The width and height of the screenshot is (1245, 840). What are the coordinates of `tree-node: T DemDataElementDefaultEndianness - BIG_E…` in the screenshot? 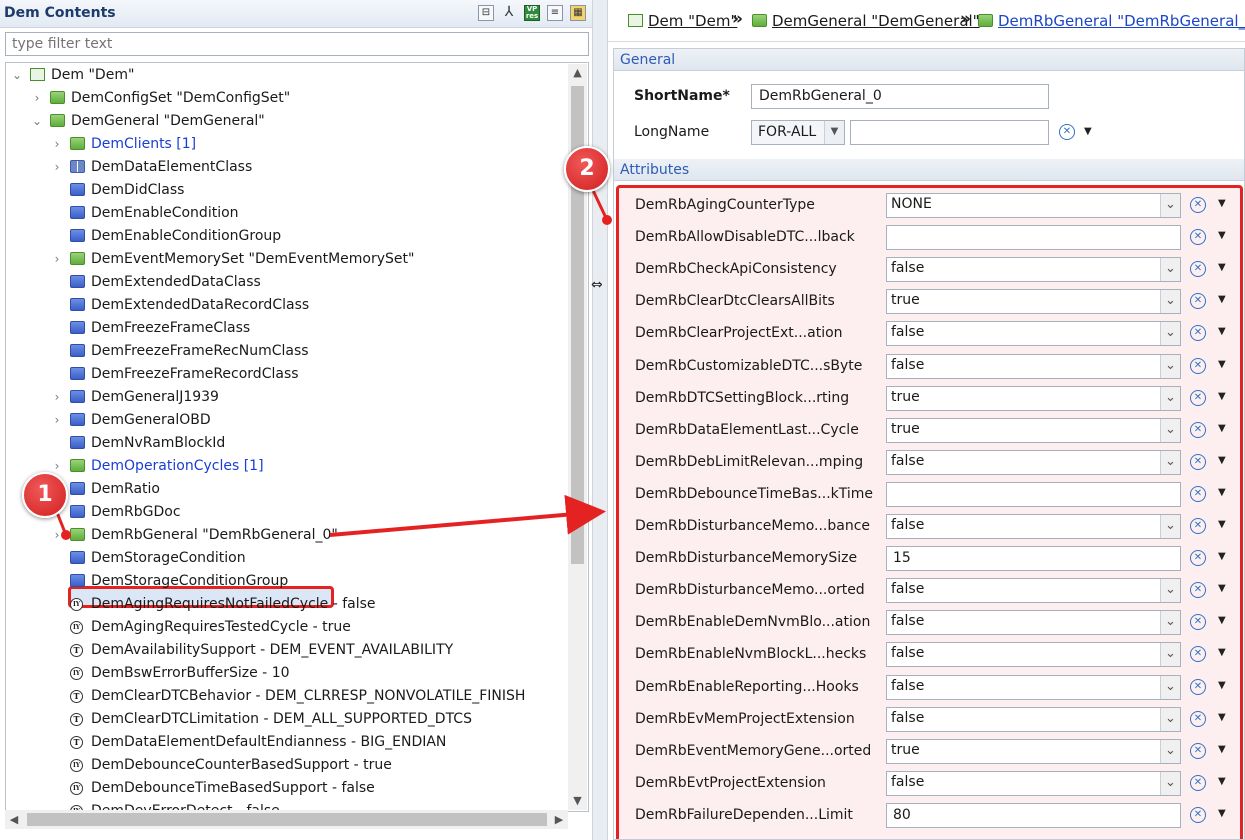 It's located at (286, 742).